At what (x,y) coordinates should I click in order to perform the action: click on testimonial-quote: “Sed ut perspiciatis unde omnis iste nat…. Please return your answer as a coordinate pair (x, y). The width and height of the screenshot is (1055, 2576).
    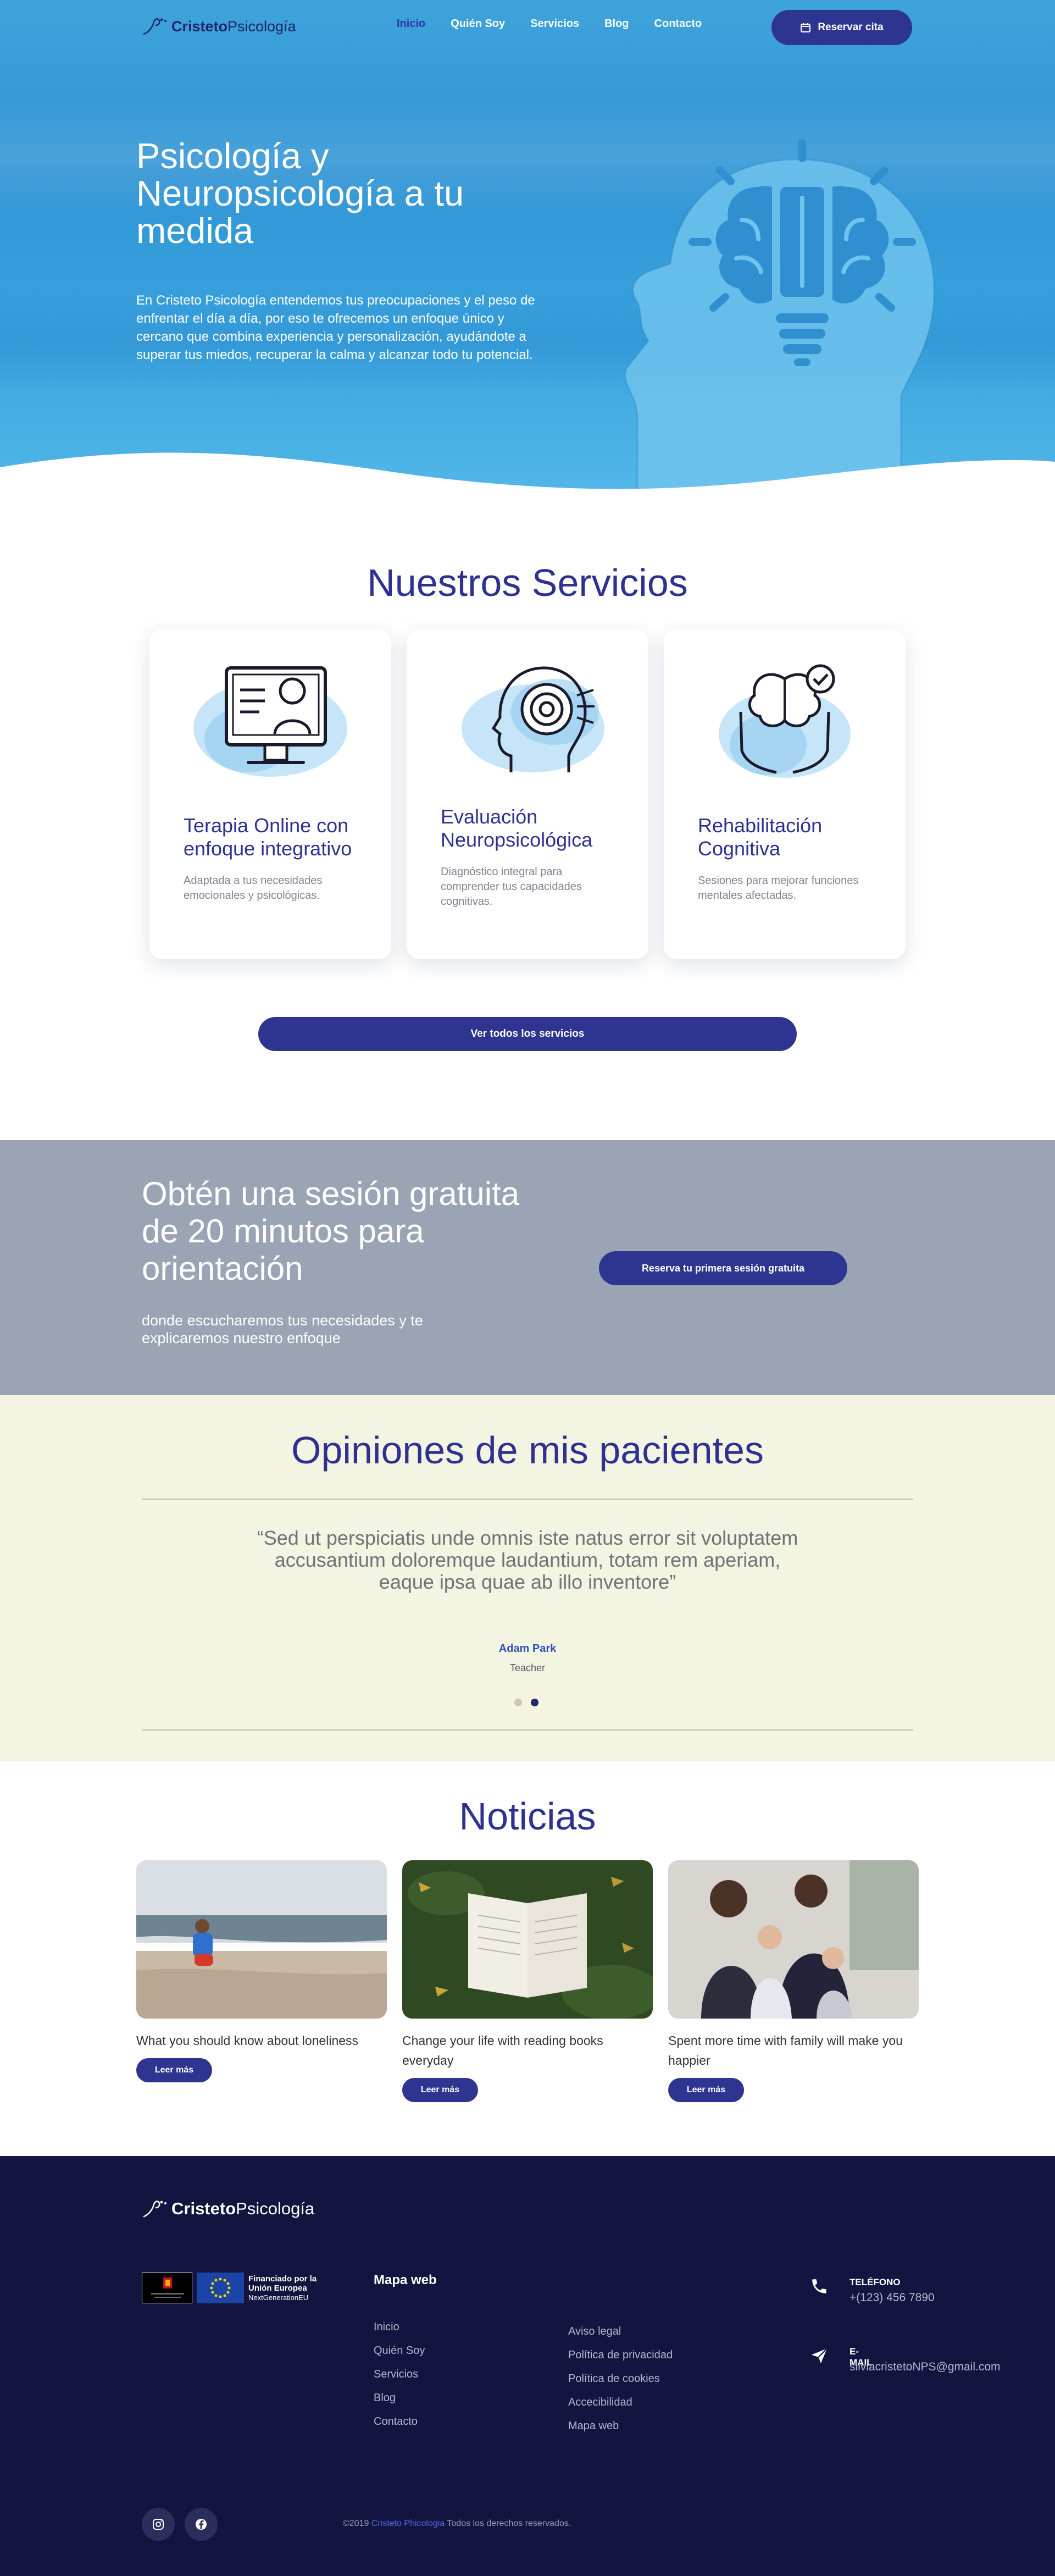
    Looking at the image, I should click on (527, 1560).